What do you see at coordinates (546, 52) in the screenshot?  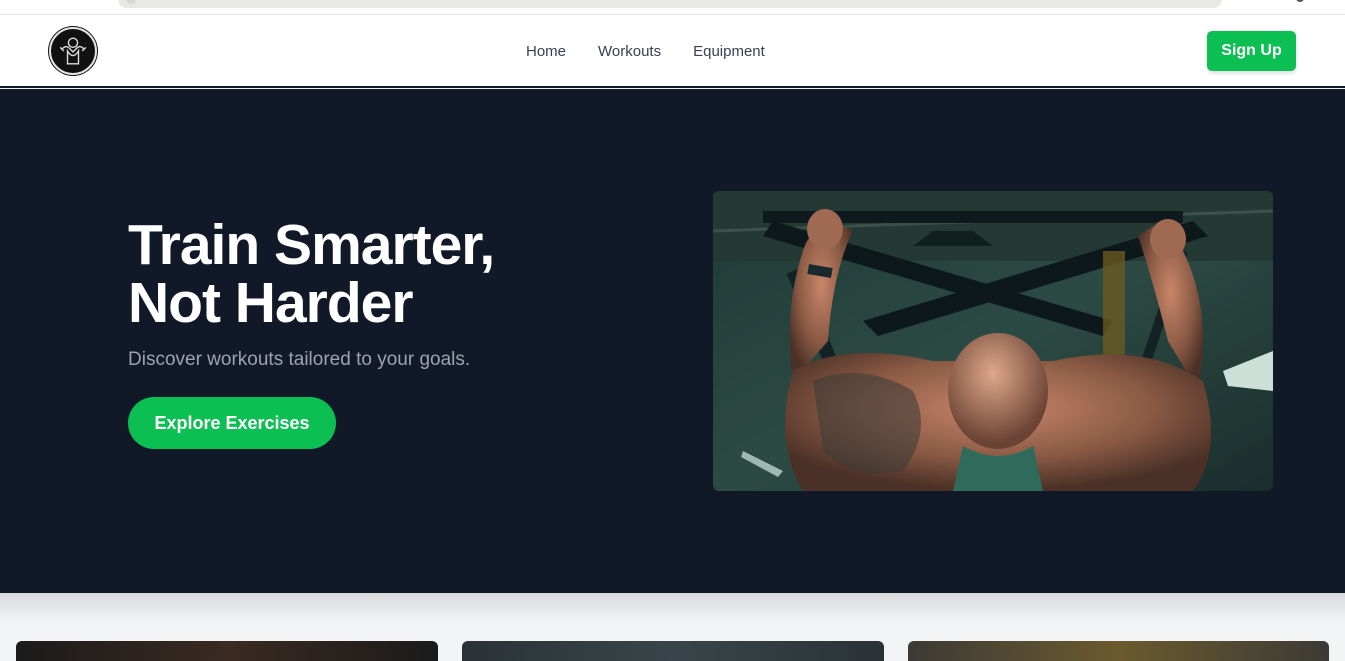 I see `nav-link-home: Home` at bounding box center [546, 52].